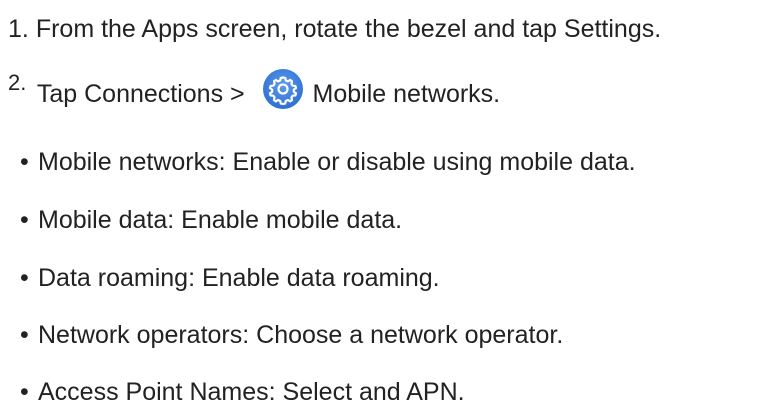 This screenshot has height=407, width=777. I want to click on step-1-number: 1., so click(18, 29).